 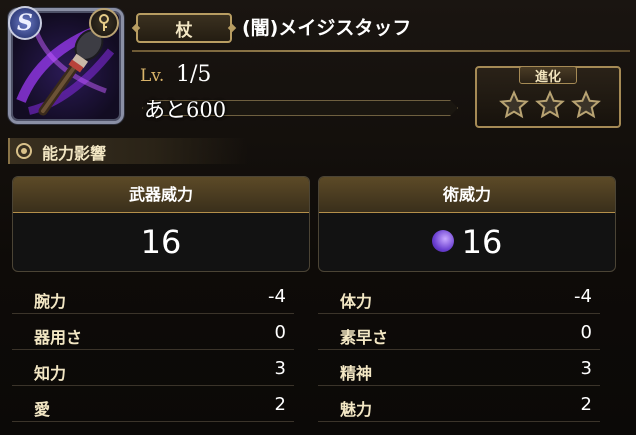 I want to click on weapon-power-panel: 武器威力 16, so click(x=161, y=224).